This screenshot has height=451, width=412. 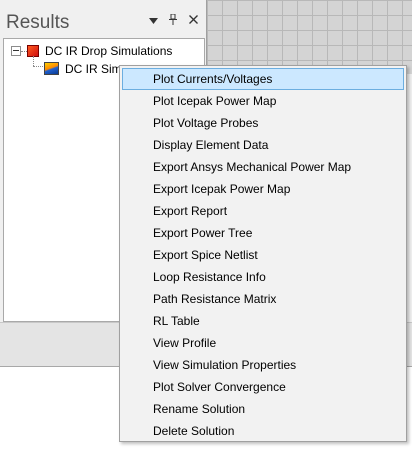 What do you see at coordinates (263, 387) in the screenshot?
I see `menu-item-plot-solver-convergence: Plot Solver Convergence` at bounding box center [263, 387].